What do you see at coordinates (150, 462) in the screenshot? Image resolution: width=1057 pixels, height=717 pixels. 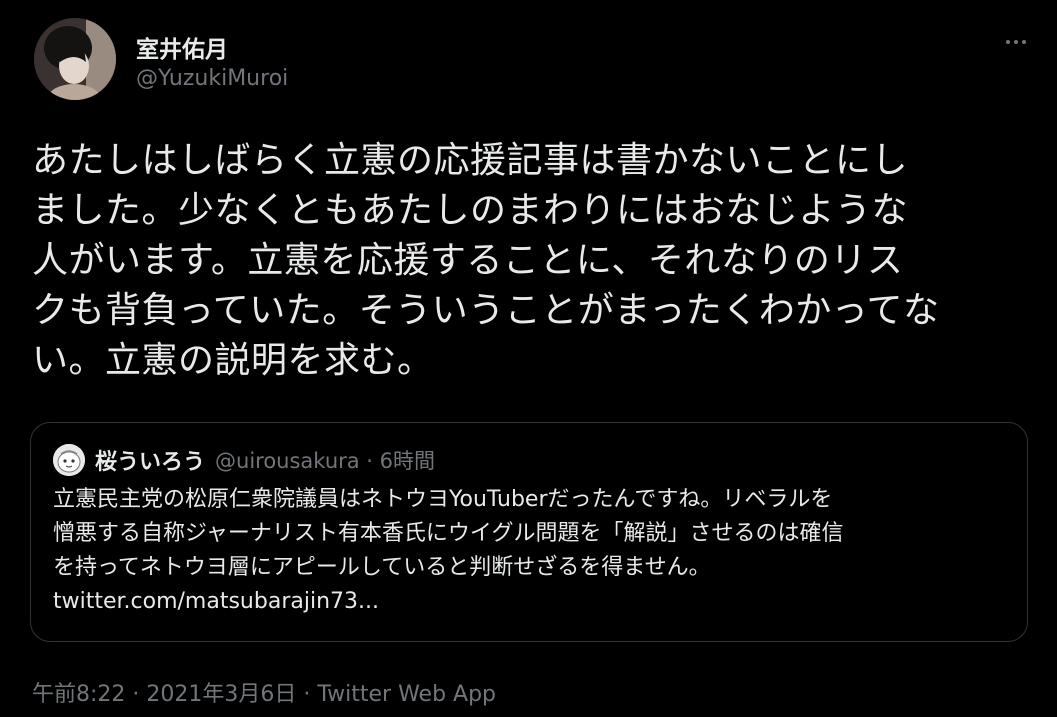 I see `quoted-author-display-name: 桜ういろう` at bounding box center [150, 462].